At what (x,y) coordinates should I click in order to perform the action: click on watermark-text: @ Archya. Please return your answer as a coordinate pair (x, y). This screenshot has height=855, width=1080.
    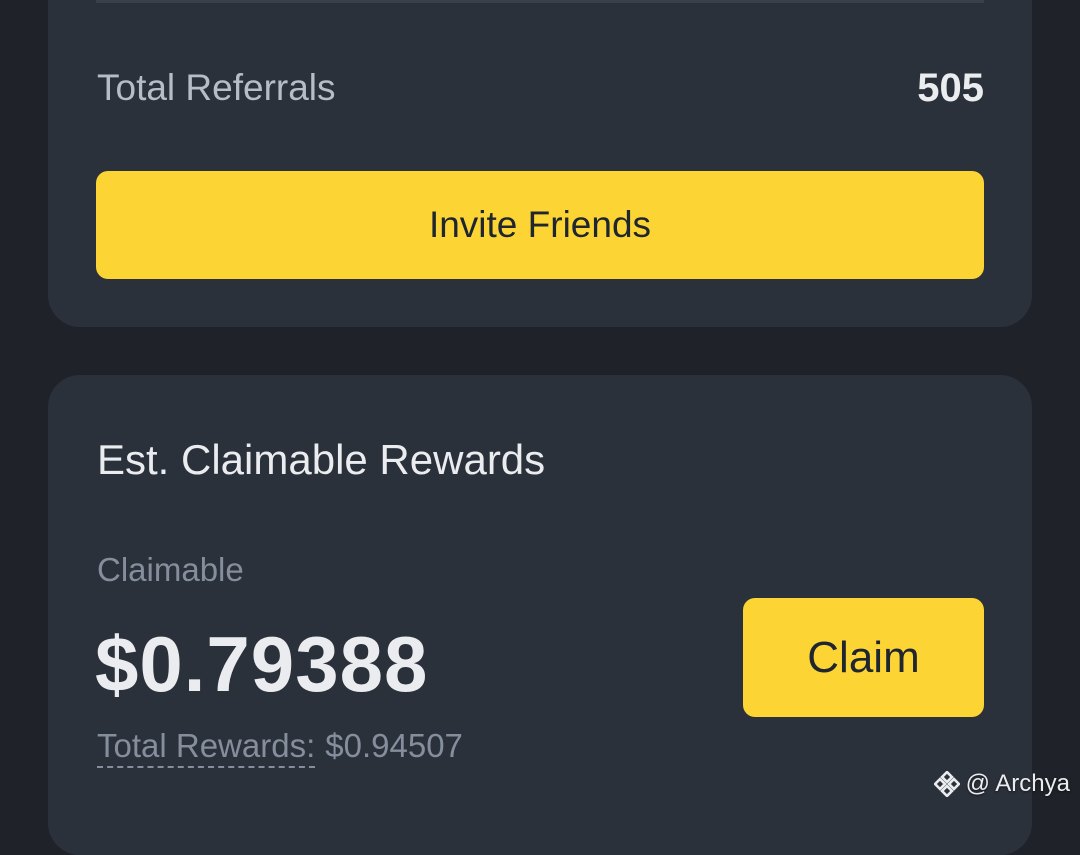
    Looking at the image, I should click on (1017, 783).